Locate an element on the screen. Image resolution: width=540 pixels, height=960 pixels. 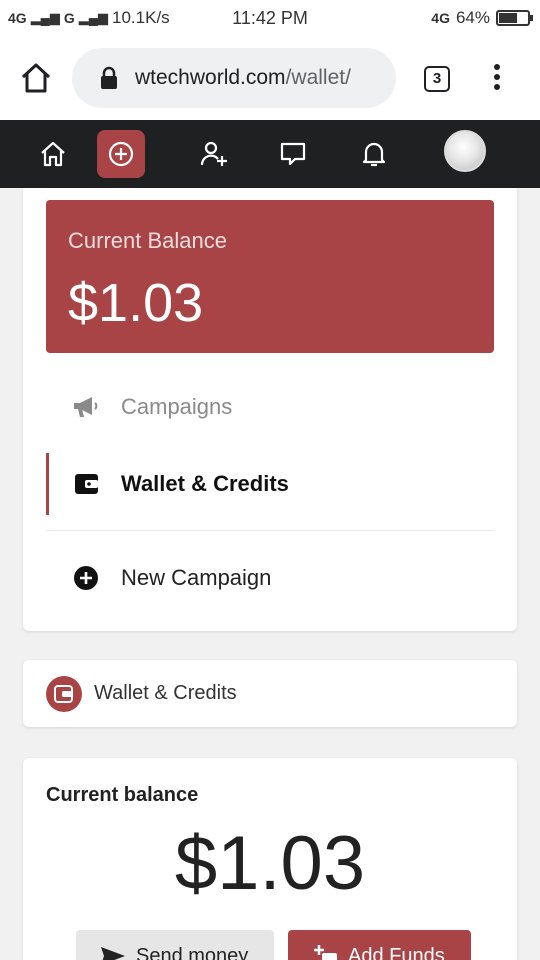
network-indicator-right: 4G is located at coordinates (440, 18).